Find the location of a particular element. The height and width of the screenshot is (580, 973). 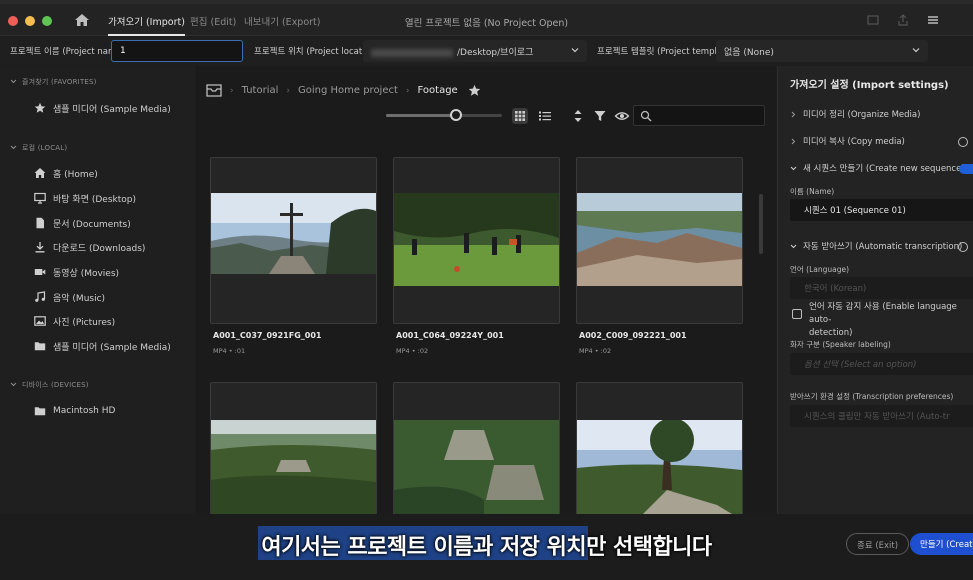

download-icon is located at coordinates (40, 247).